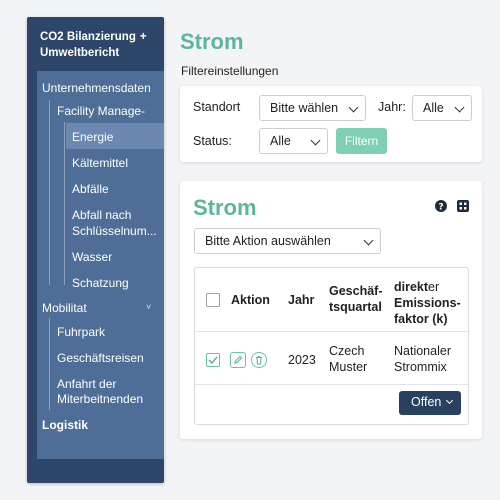  Describe the element at coordinates (302, 360) in the screenshot. I see `row-jahr: 2023` at that location.